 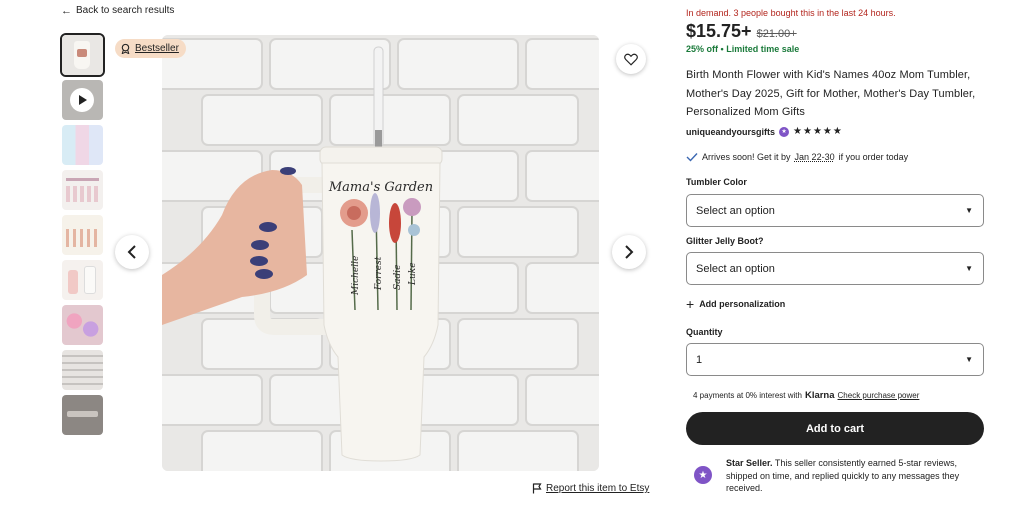 I want to click on bestseller-label: Bestseller, so click(x=157, y=48).